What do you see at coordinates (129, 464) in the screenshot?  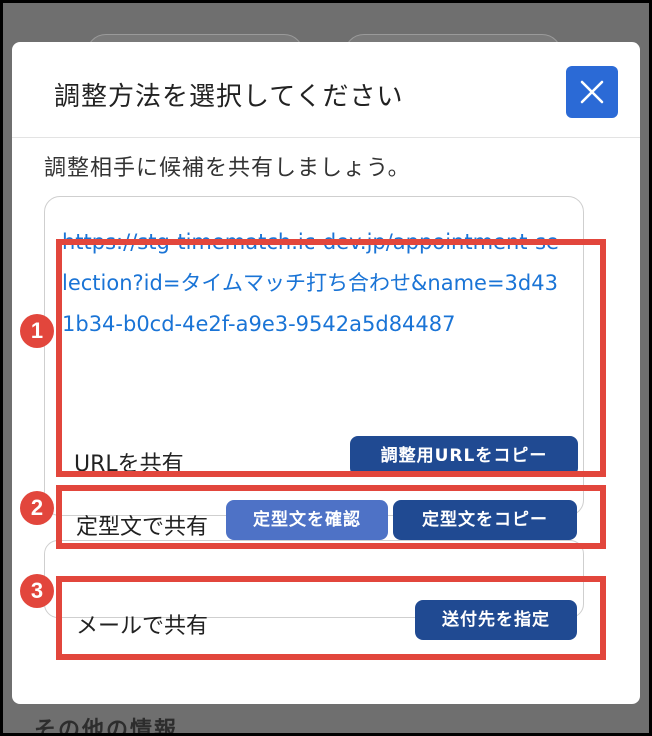 I see `url-share-label: URLを共有` at bounding box center [129, 464].